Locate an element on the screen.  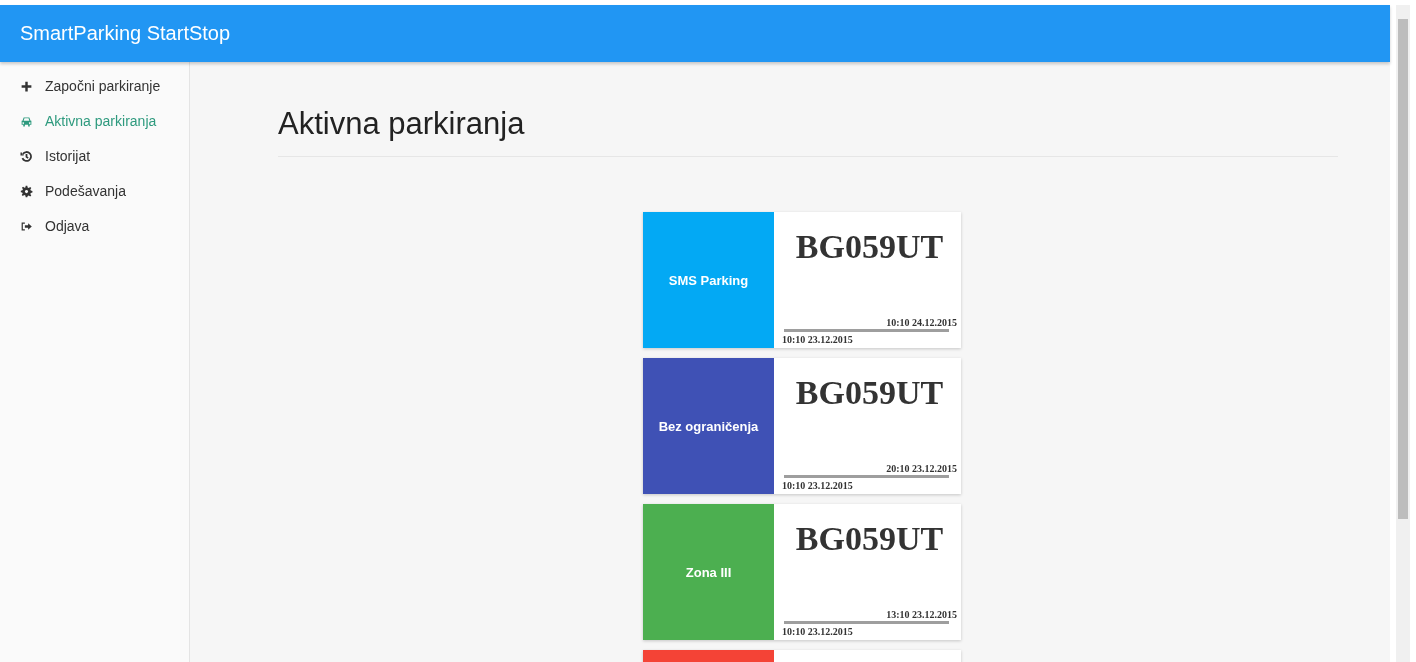
end-time: 10:10 24.12.2015 is located at coordinates (921, 322).